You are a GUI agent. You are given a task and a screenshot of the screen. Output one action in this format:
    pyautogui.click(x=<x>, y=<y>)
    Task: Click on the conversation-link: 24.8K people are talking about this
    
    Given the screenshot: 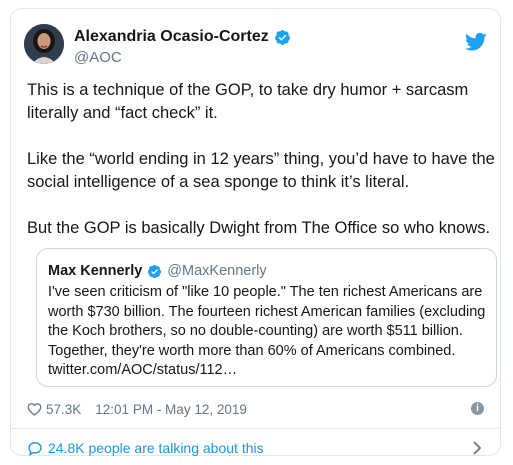 What is the action you would take?
    pyautogui.click(x=255, y=448)
    